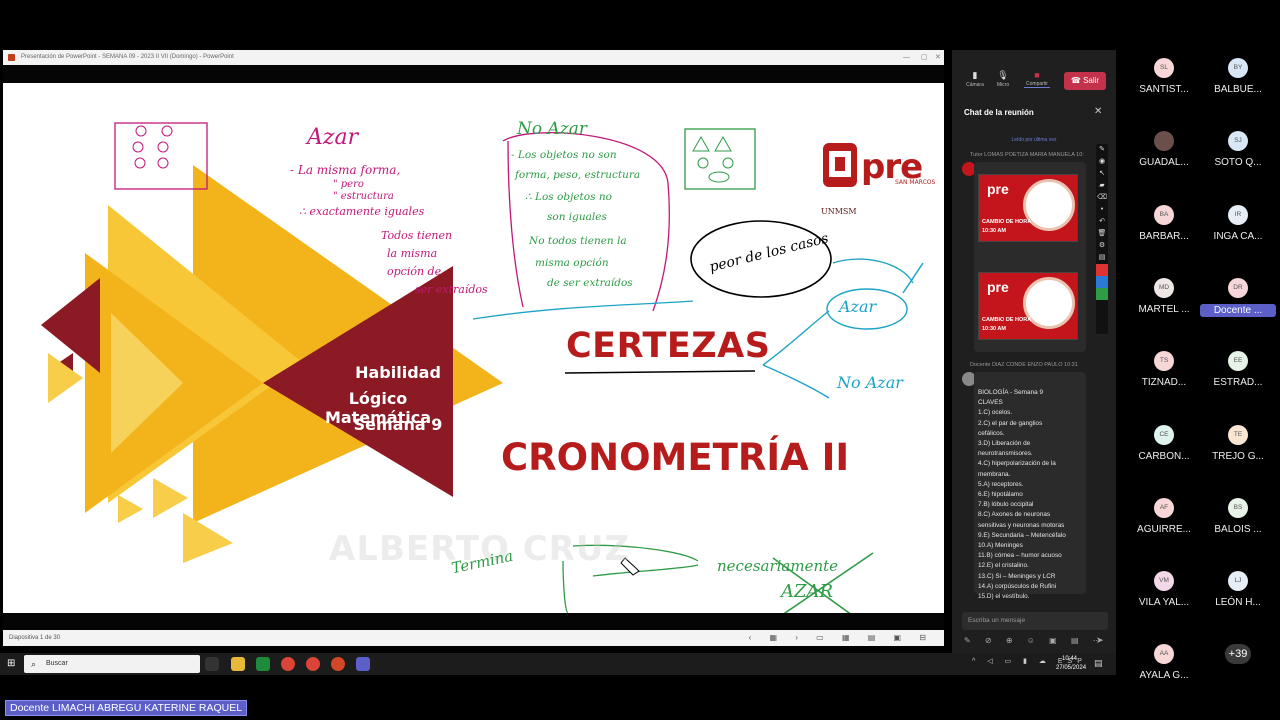  I want to click on taskbar-search: ⌕ Buscar, so click(112, 664).